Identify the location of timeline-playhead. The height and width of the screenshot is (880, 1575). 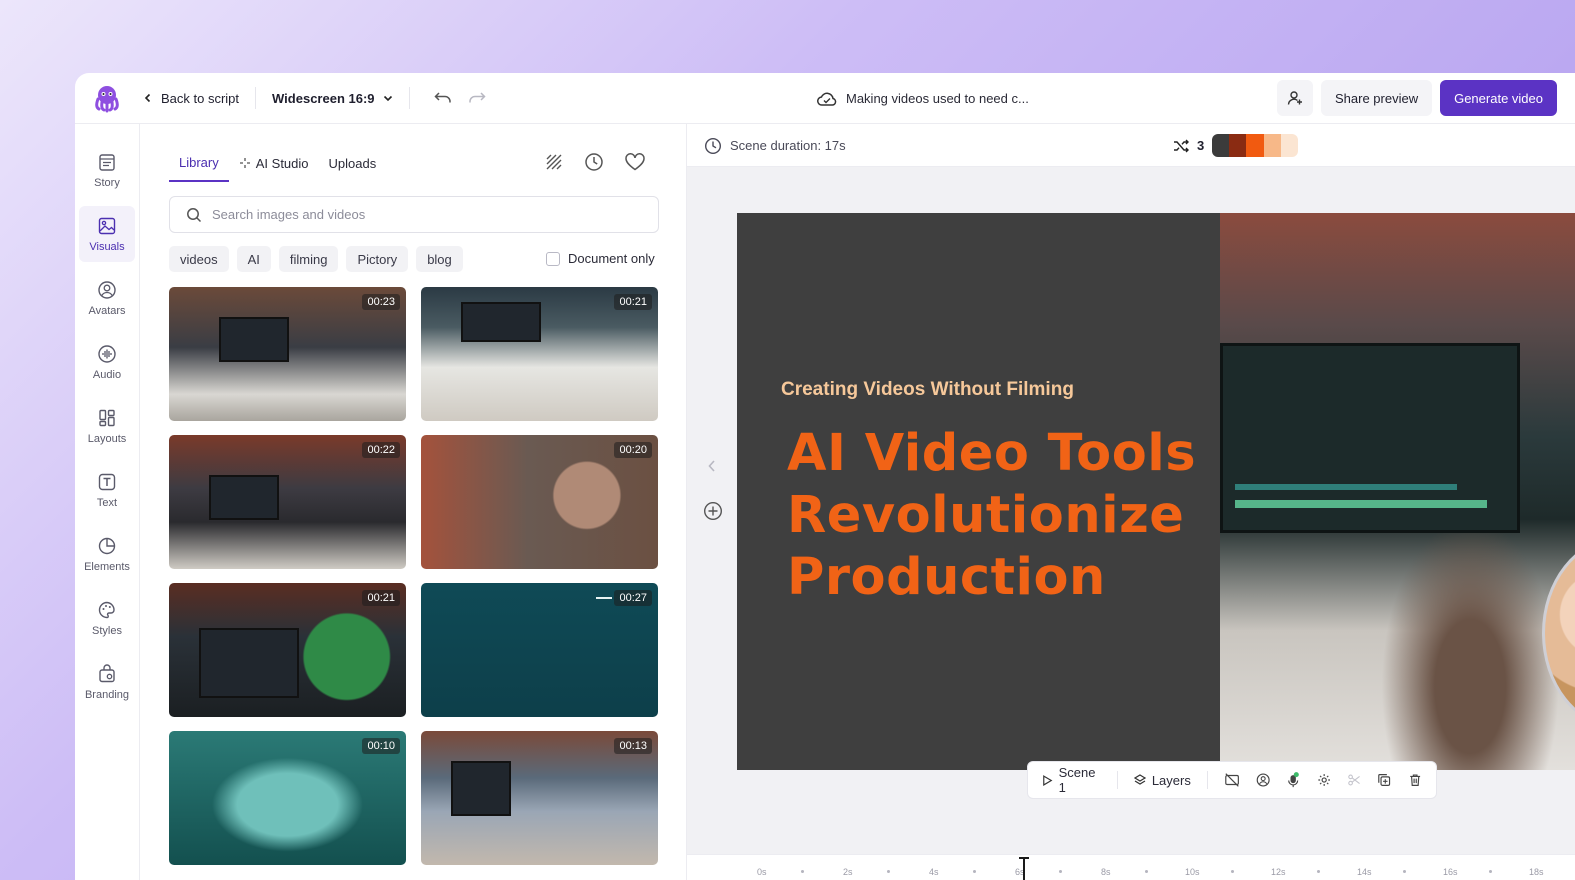
(1024, 868).